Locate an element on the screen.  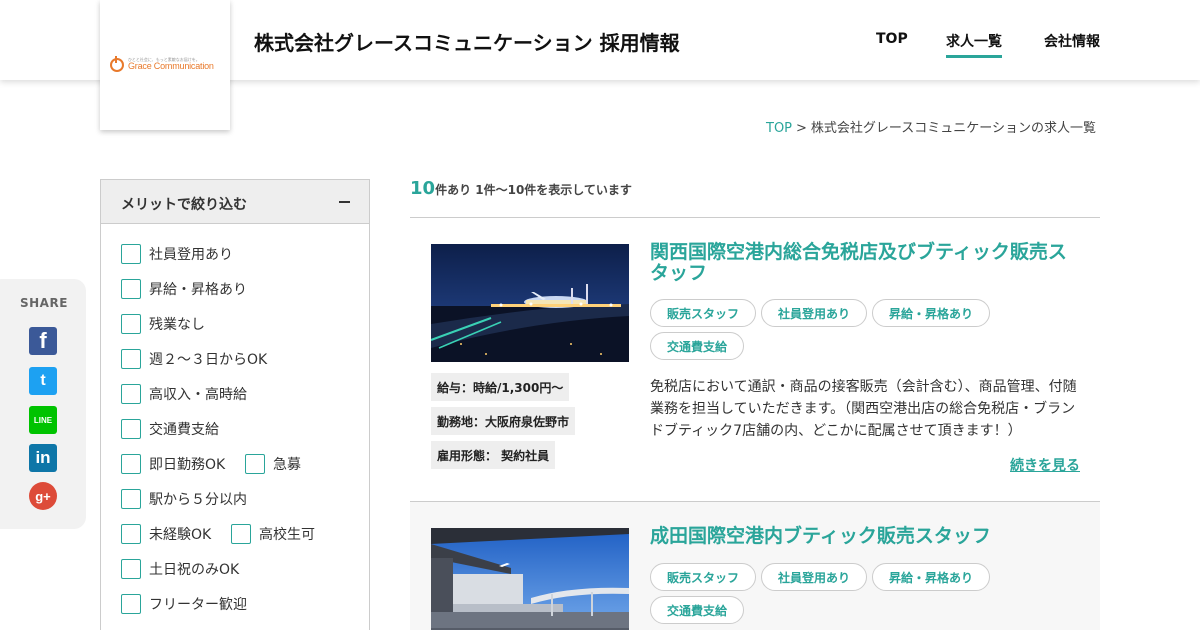
filter-option-label: 急募 is located at coordinates (287, 465).